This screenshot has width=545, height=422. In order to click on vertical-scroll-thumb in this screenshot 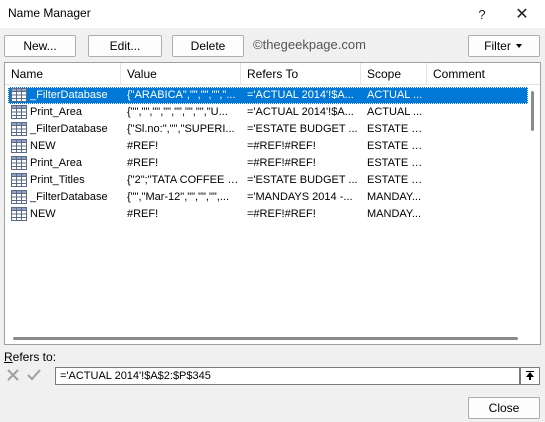, I will do `click(532, 111)`.